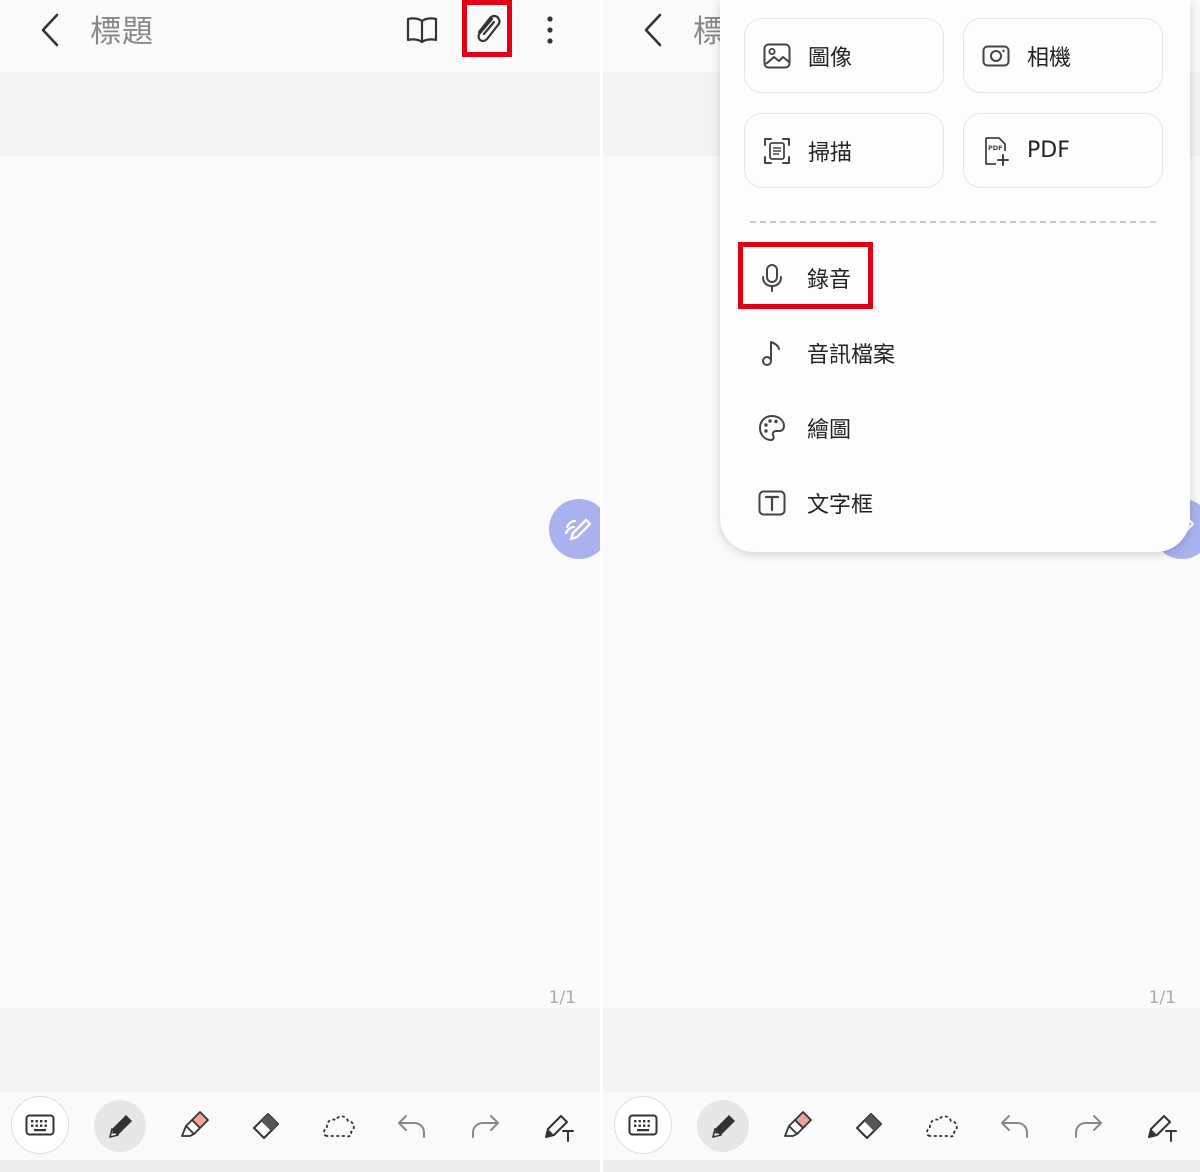 The width and height of the screenshot is (1200, 1172). I want to click on camera-icon, so click(996, 56).